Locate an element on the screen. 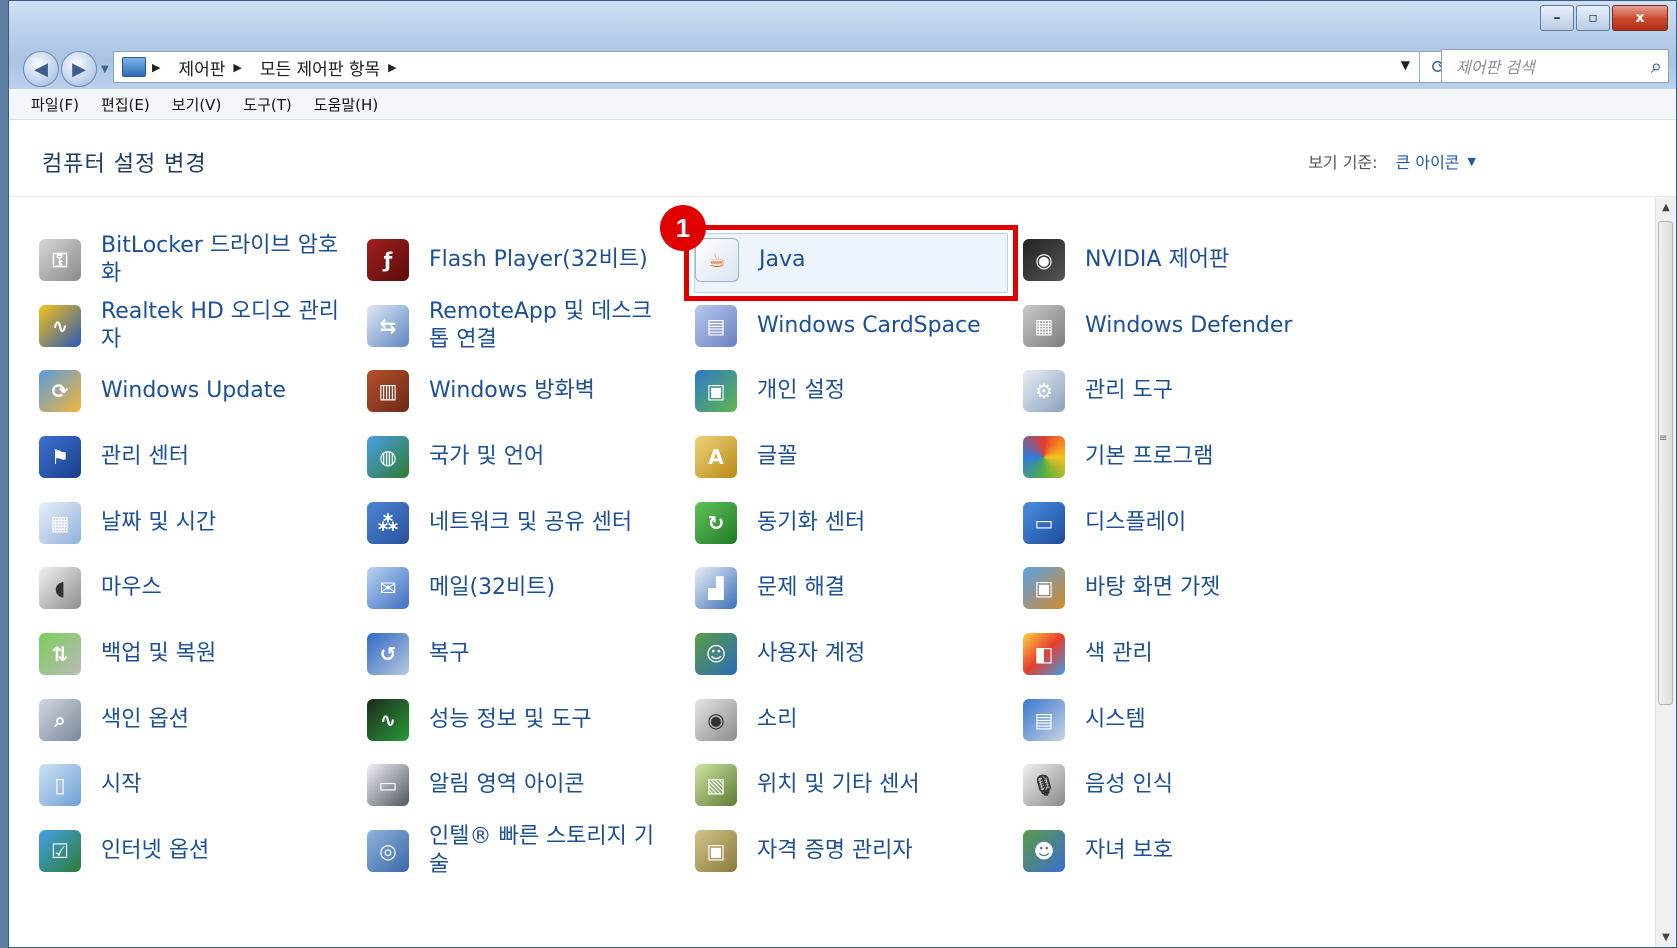  item-label: 색 관리 is located at coordinates (1119, 653).